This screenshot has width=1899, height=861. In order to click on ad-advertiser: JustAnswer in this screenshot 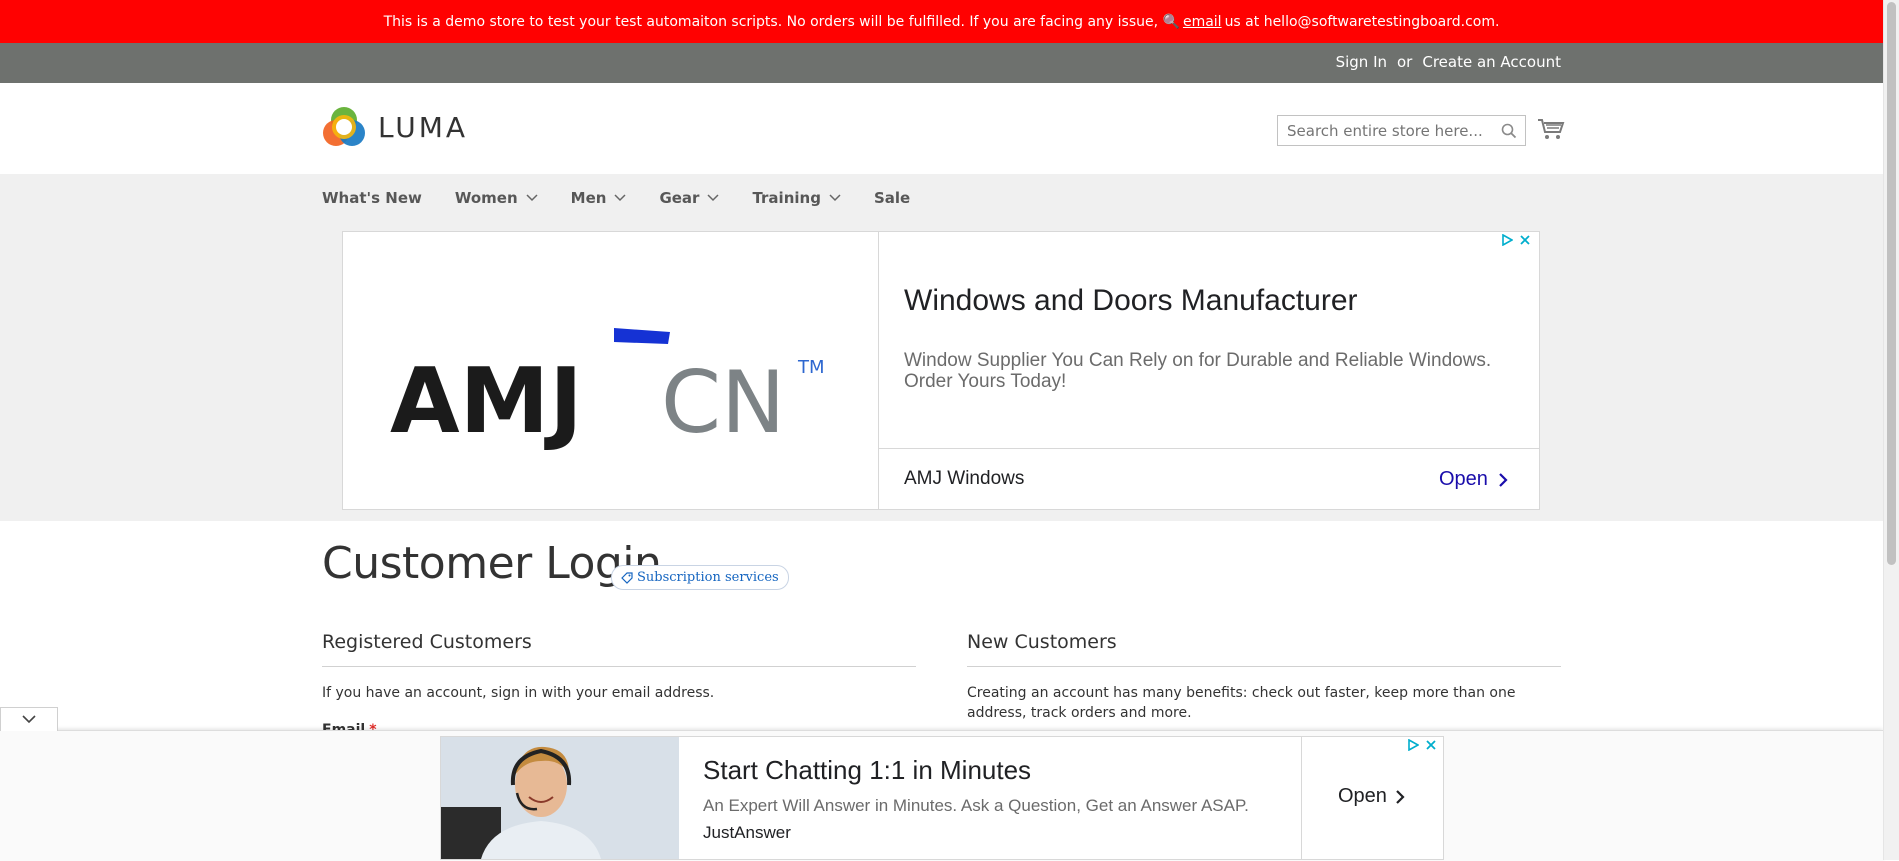, I will do `click(747, 833)`.